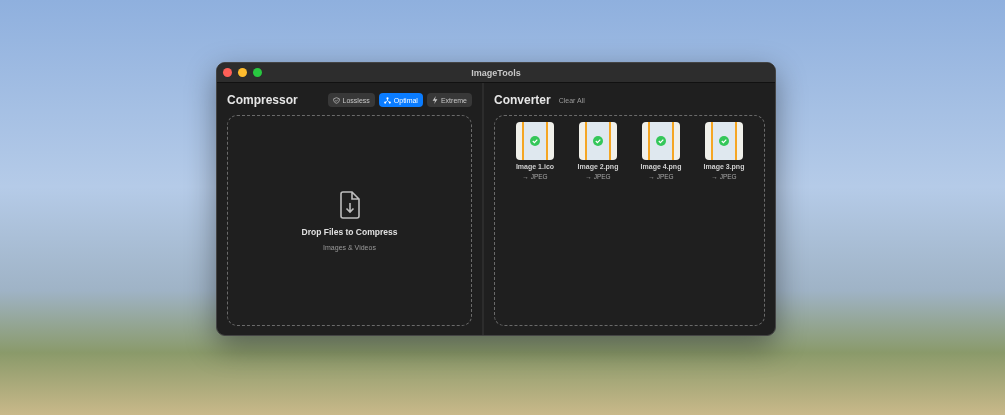 The height and width of the screenshot is (415, 1005). I want to click on bolt-icon, so click(434, 100).